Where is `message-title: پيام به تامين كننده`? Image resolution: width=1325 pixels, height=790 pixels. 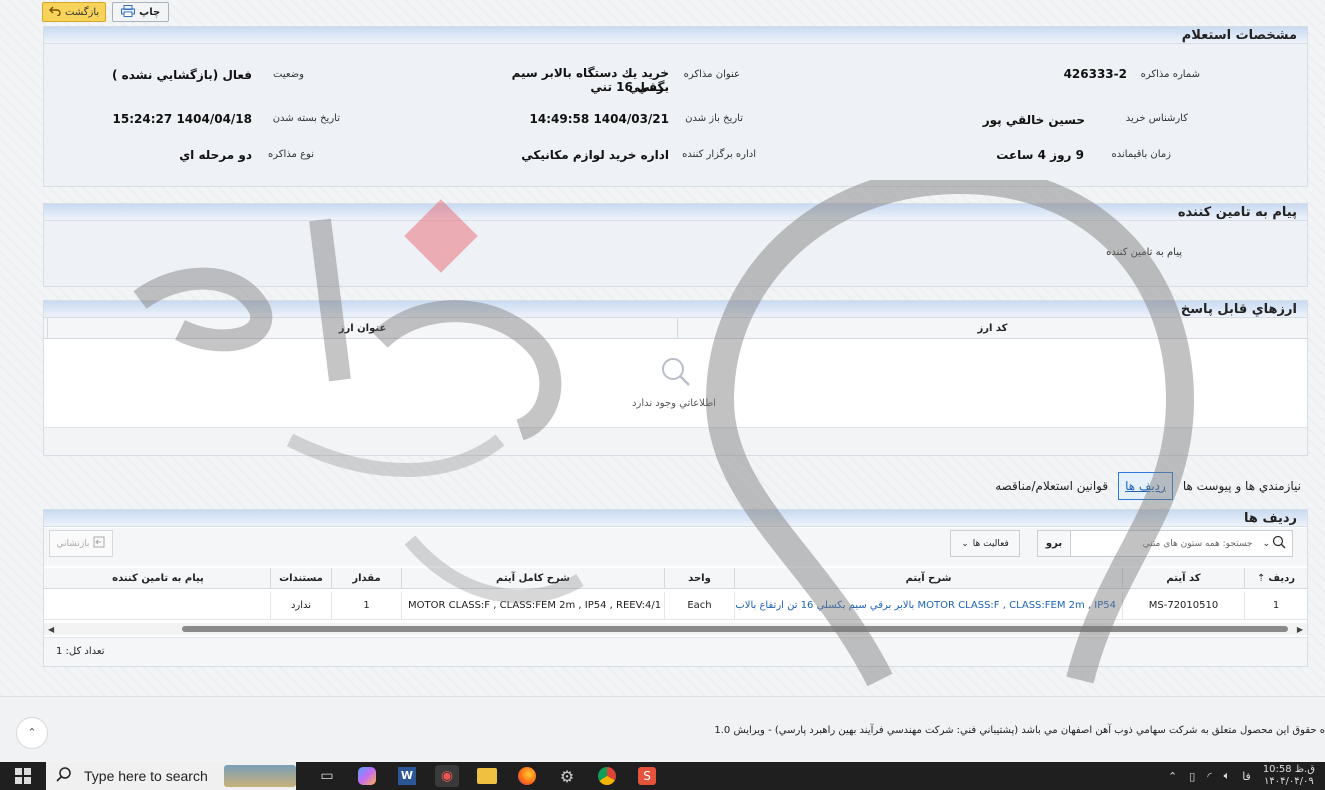
message-title: پيام به تامين كننده is located at coordinates (675, 212).